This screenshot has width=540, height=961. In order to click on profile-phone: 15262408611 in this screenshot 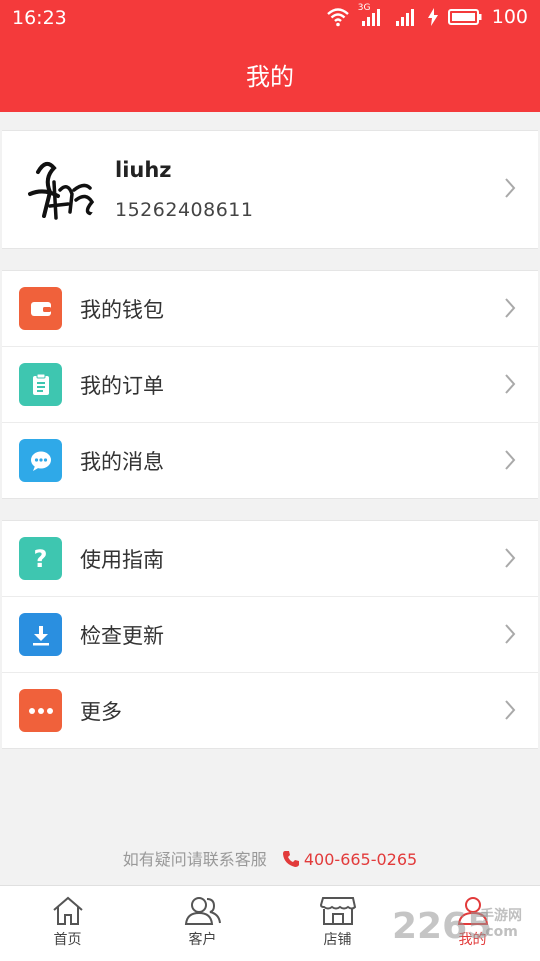, I will do `click(184, 210)`.